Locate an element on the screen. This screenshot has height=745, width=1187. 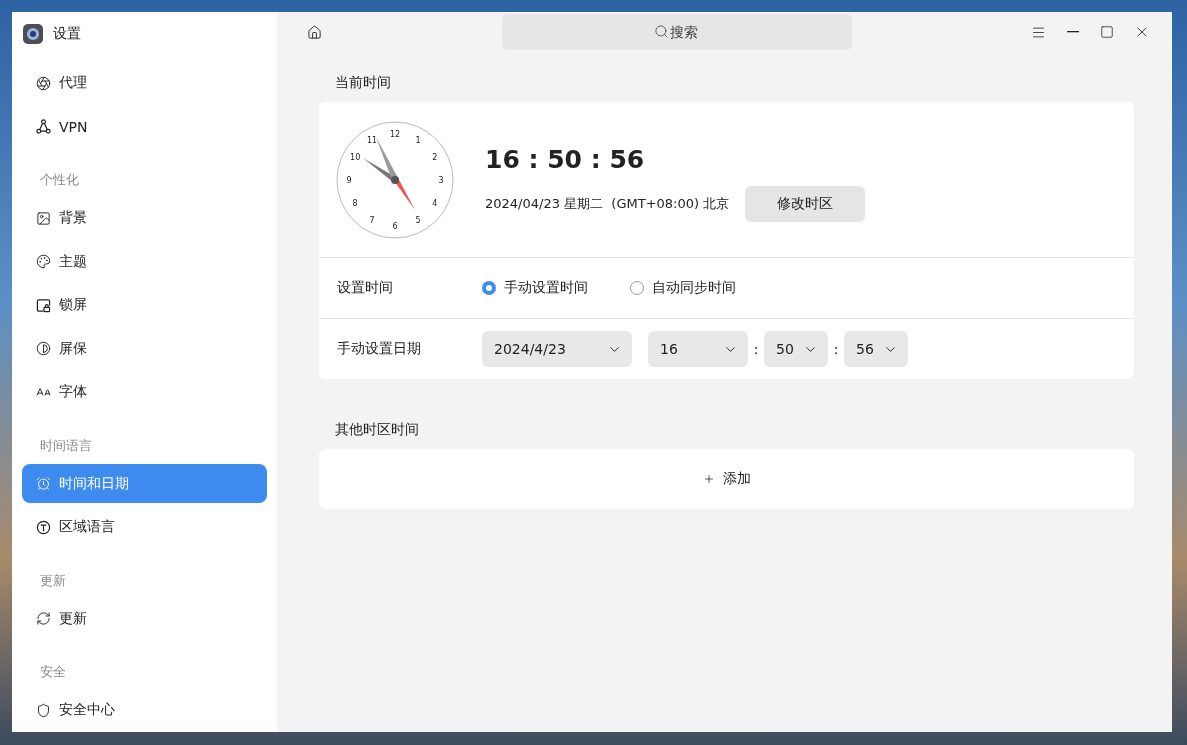
radio-option: 手动设置时间 is located at coordinates (535, 288).